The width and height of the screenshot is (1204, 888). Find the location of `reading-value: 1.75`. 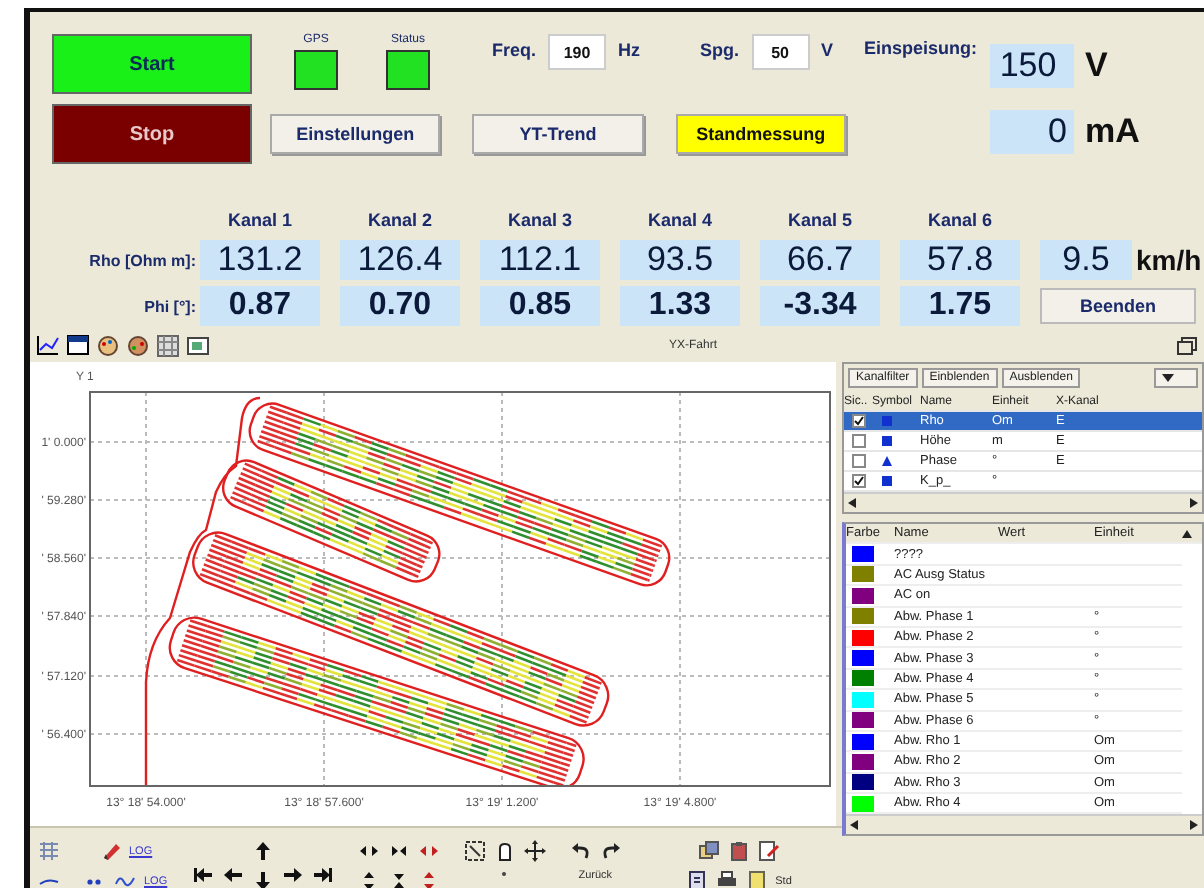

reading-value: 1.75 is located at coordinates (960, 306).